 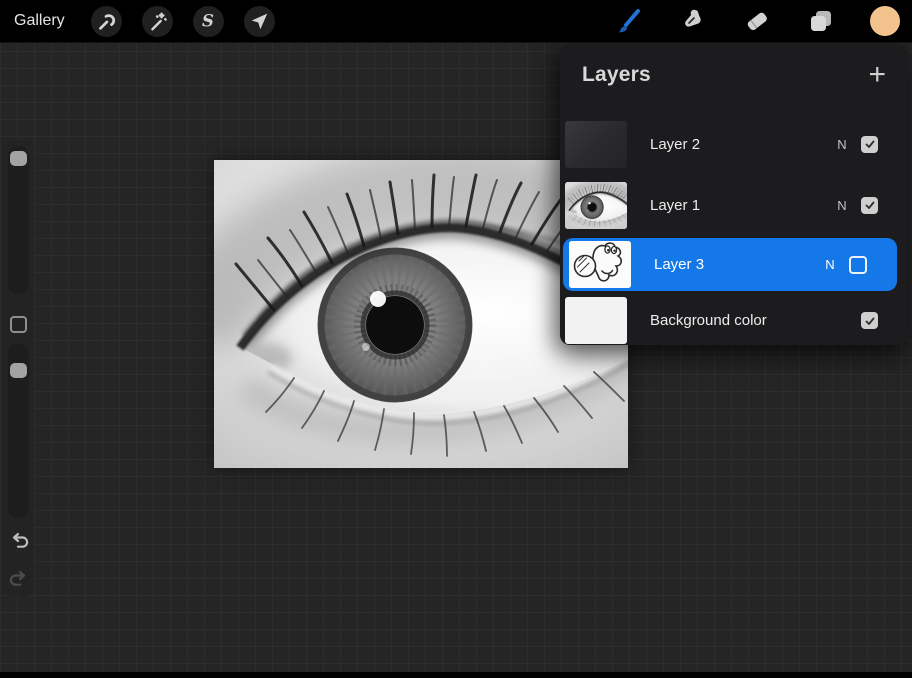 I want to click on paintbrush-icon, so click(x=629, y=21).